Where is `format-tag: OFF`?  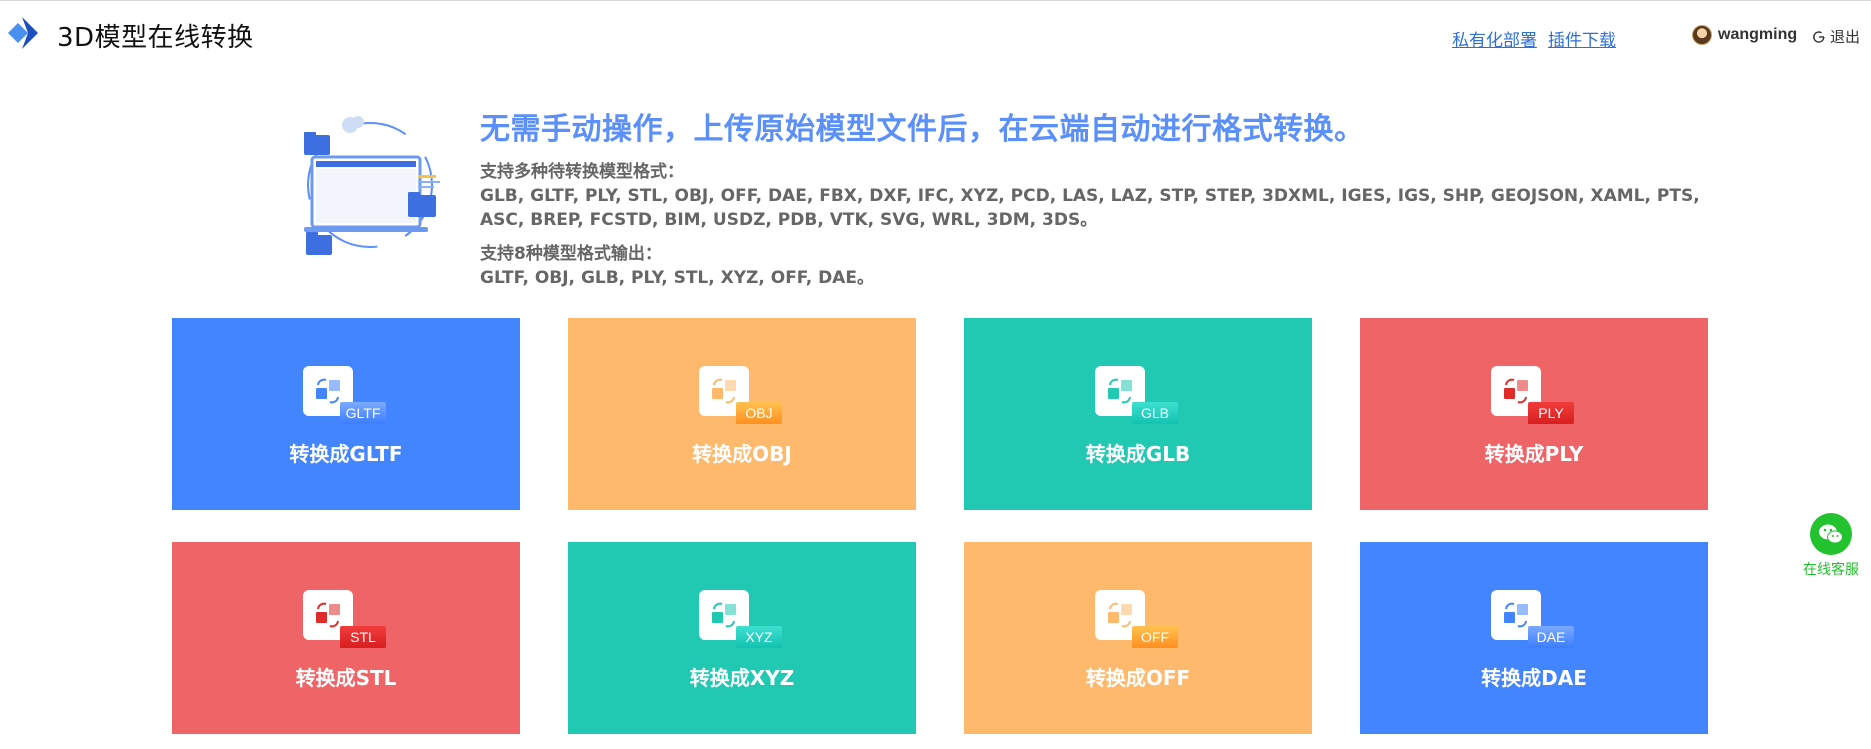
format-tag: OFF is located at coordinates (1155, 637).